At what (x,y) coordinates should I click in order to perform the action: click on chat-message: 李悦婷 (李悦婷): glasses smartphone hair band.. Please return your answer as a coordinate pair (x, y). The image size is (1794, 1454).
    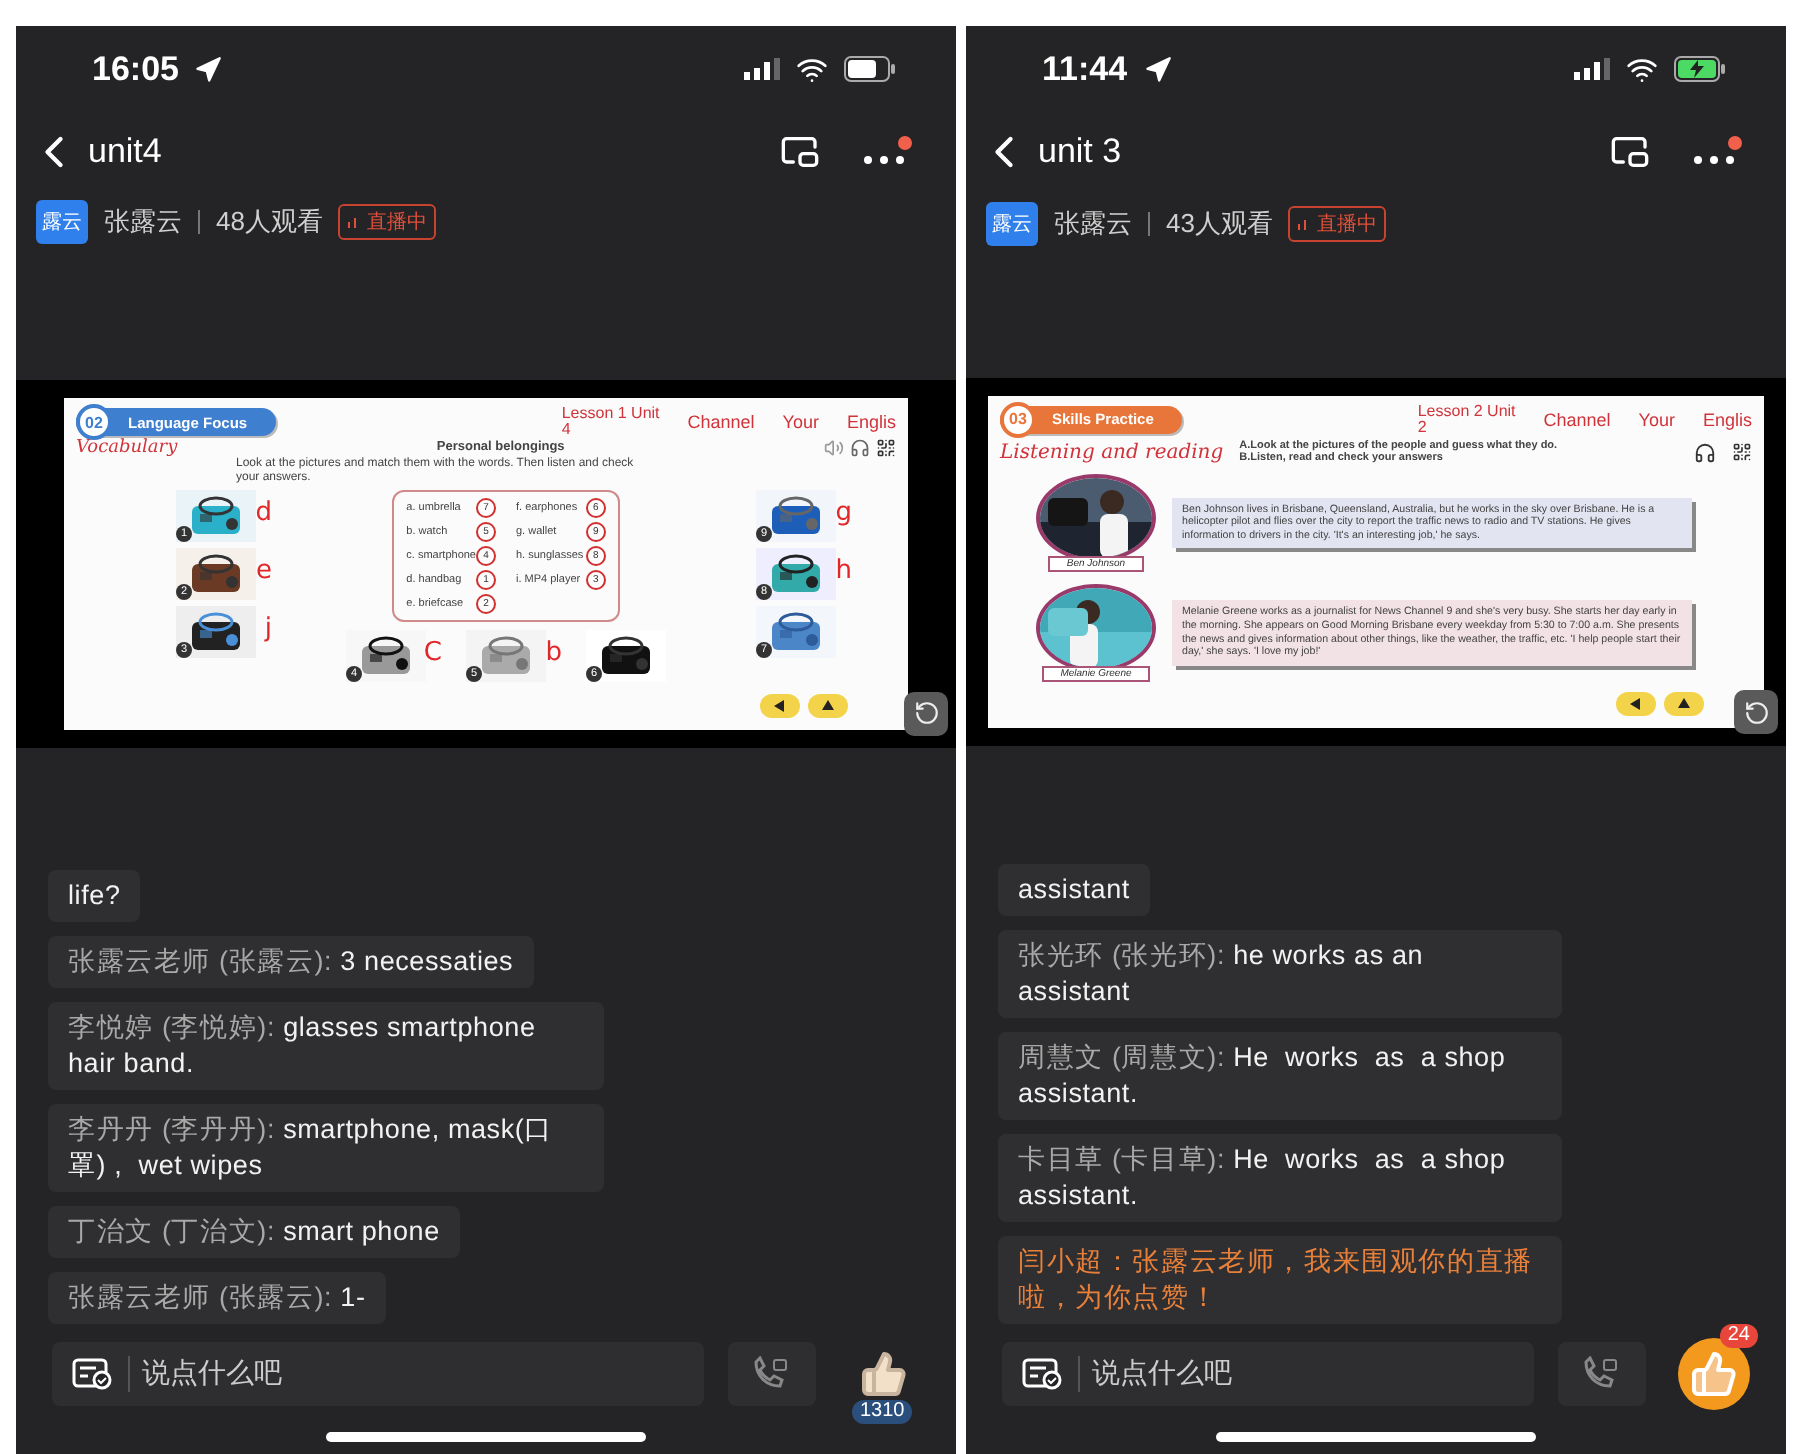
    Looking at the image, I should click on (326, 1046).